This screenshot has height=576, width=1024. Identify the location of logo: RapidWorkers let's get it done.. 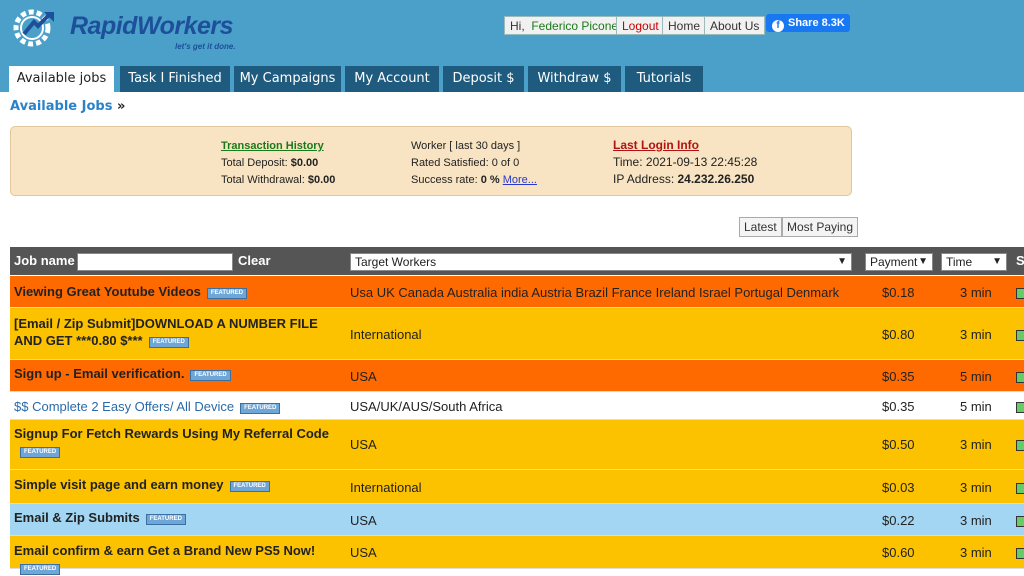
(125, 28).